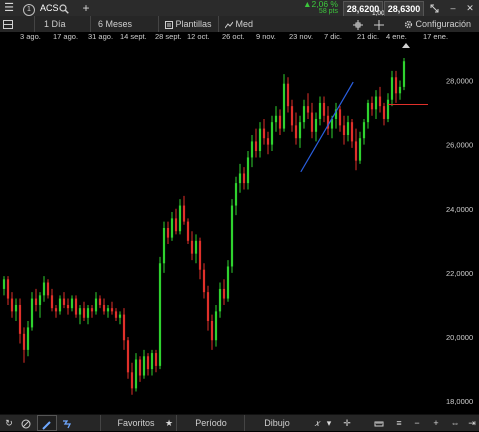 The image size is (479, 432). Describe the element at coordinates (379, 24) in the screenshot. I see `cursor-icon` at that location.